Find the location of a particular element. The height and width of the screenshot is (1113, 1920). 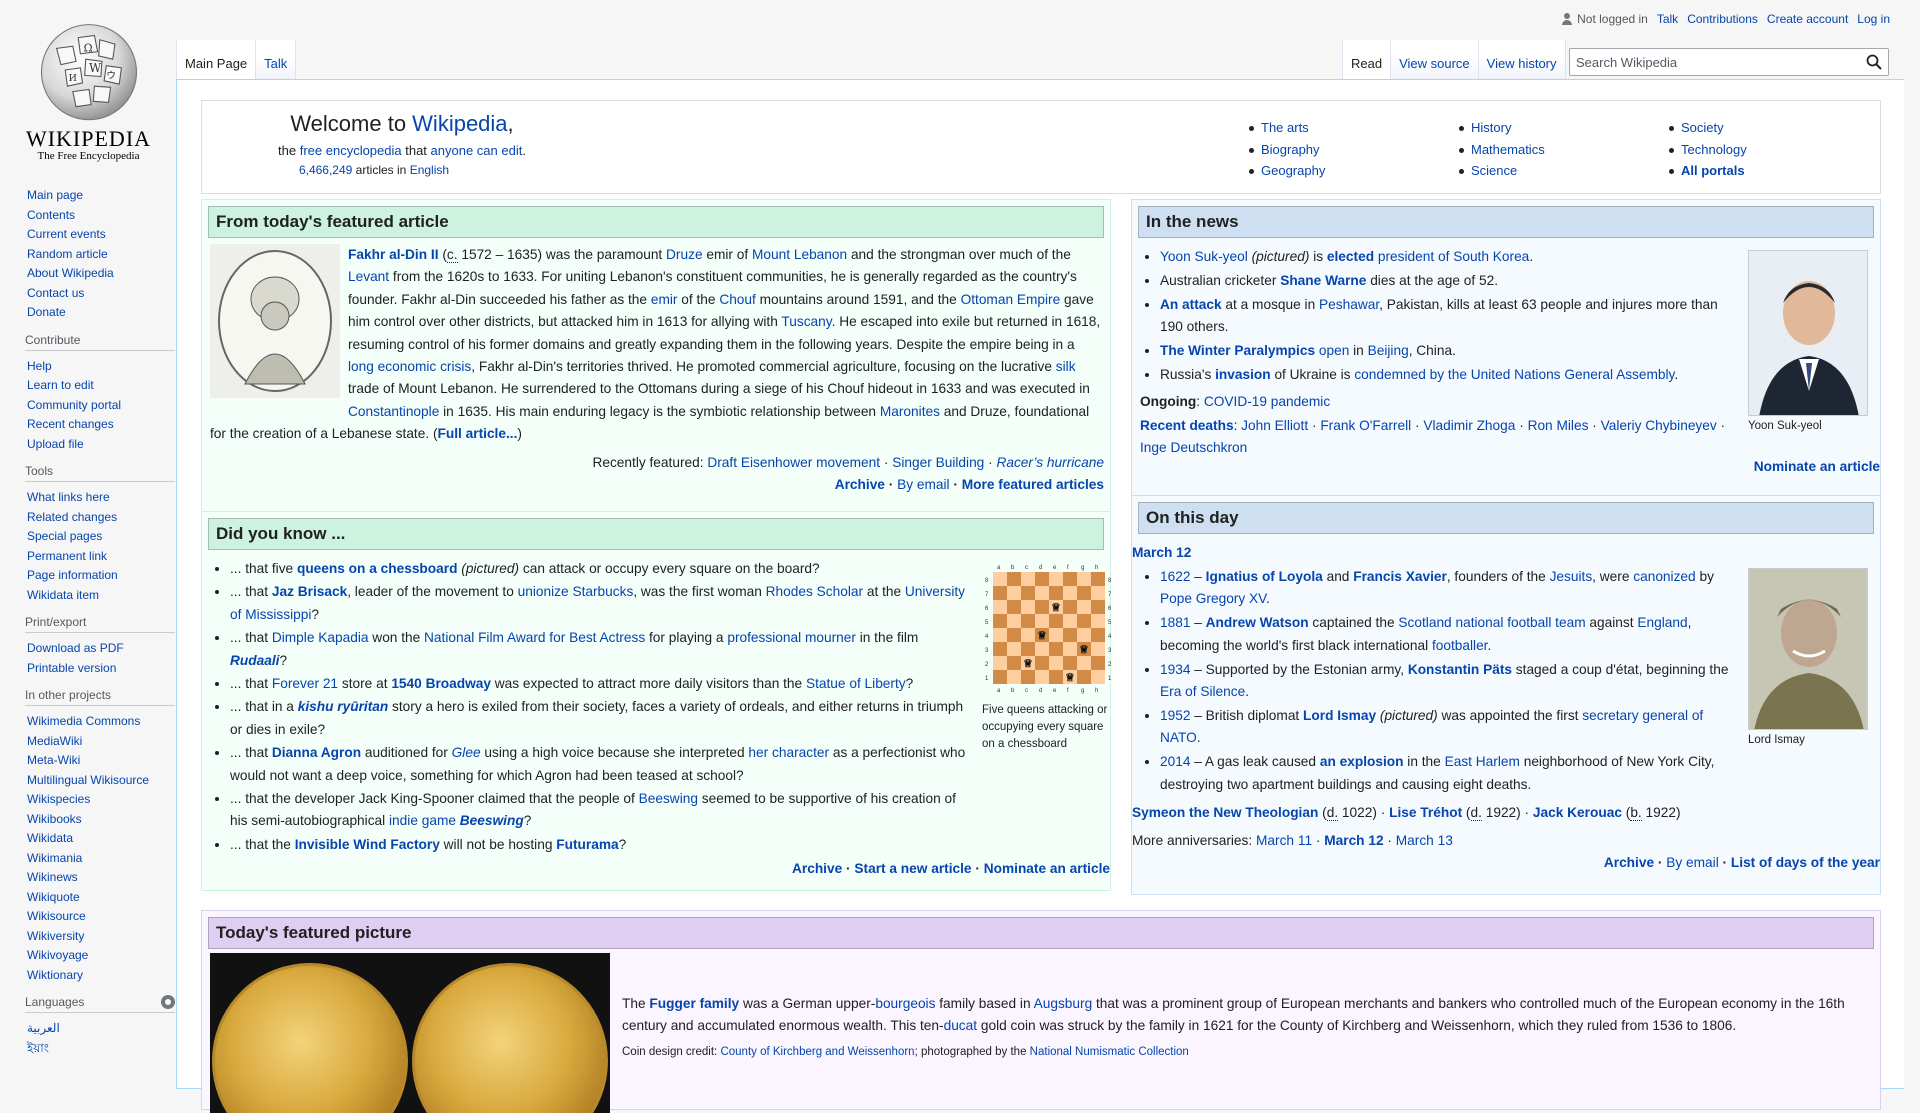

article-link: Mount Lebanon is located at coordinates (799, 254).